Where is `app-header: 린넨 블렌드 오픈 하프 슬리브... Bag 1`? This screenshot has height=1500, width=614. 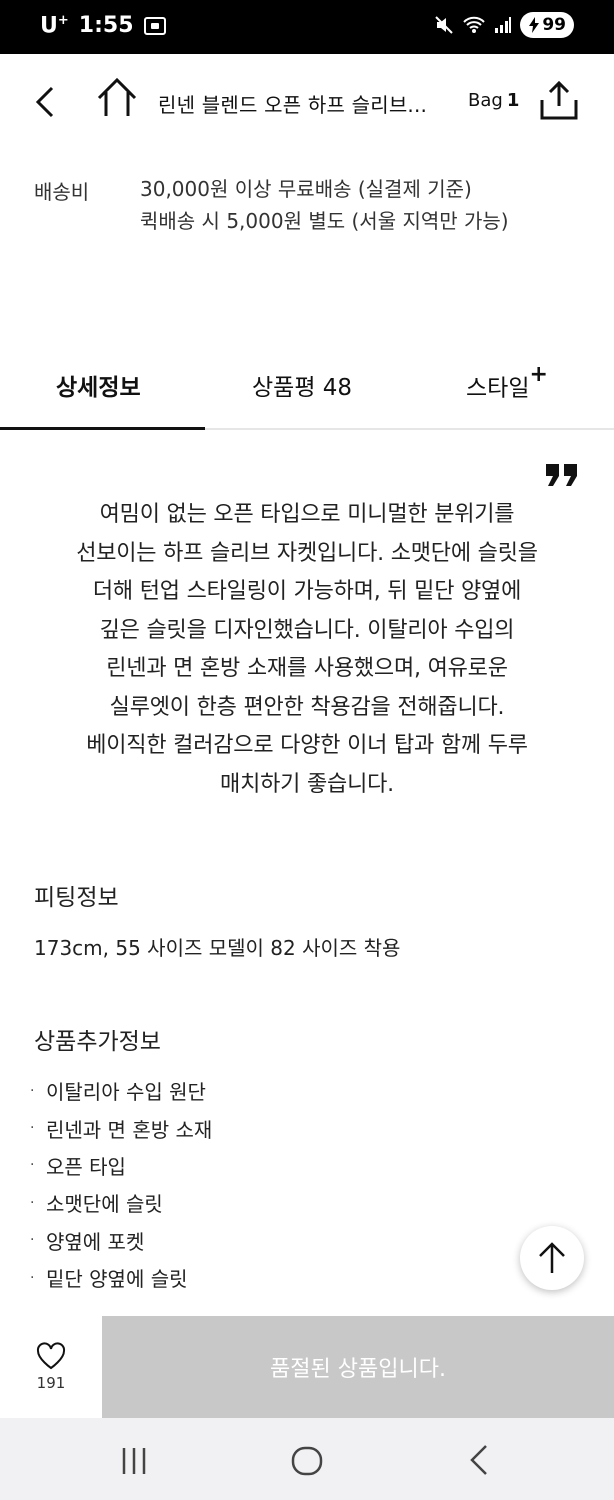 app-header: 린넨 블렌드 오픈 하프 슬리브... Bag 1 is located at coordinates (307, 102).